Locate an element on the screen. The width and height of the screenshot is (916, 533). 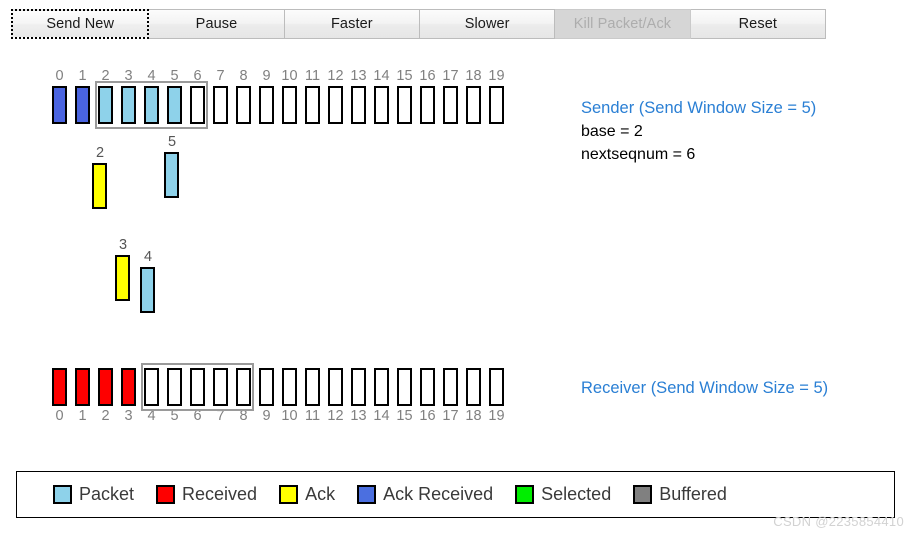
slot-number-label: 6 is located at coordinates (197, 416).